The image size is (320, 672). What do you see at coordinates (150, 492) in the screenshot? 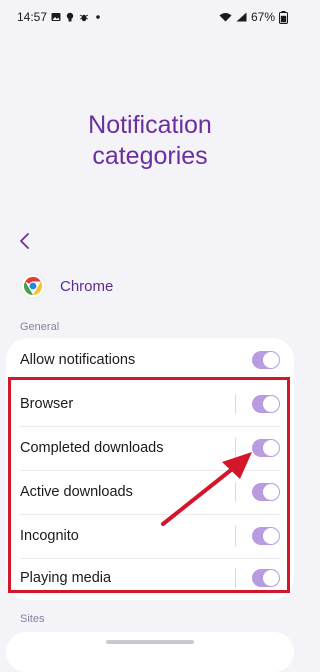
I see `row-active-downloads: Active downloads` at bounding box center [150, 492].